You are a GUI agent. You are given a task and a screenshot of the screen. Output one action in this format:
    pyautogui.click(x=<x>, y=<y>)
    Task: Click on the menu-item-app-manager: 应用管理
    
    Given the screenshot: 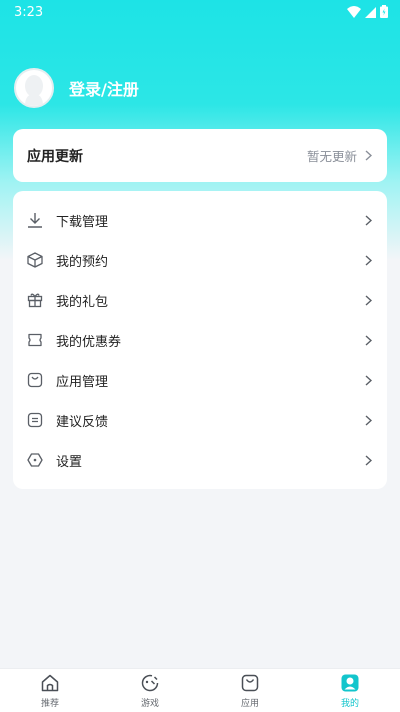 What is the action you would take?
    pyautogui.click(x=200, y=380)
    